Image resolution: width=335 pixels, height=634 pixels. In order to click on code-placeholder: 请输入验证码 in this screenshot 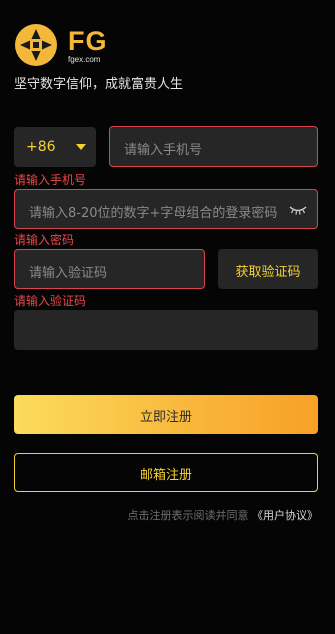, I will do `click(68, 273)`.